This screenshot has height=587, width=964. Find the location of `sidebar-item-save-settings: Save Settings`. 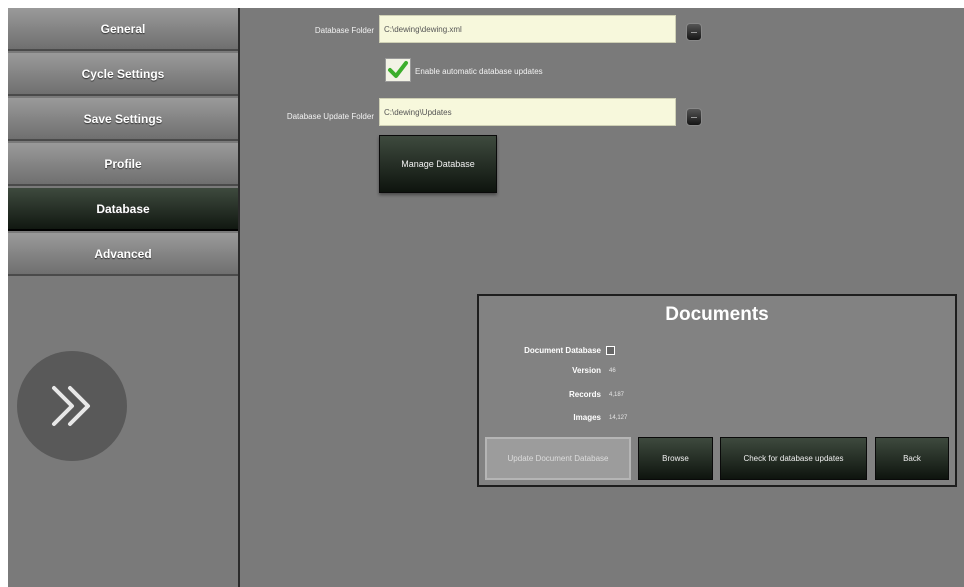

sidebar-item-save-settings: Save Settings is located at coordinates (123, 119).